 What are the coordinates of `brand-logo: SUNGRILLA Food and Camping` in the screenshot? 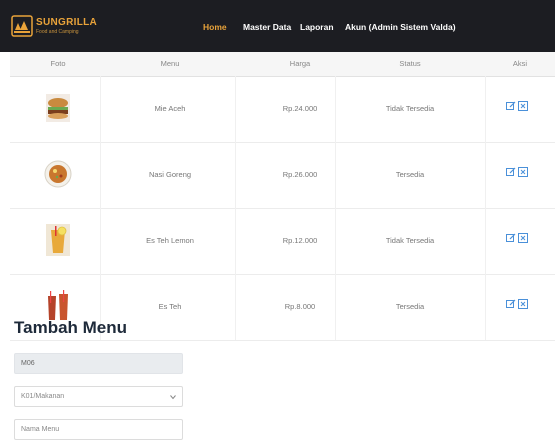 It's located at (54, 26).